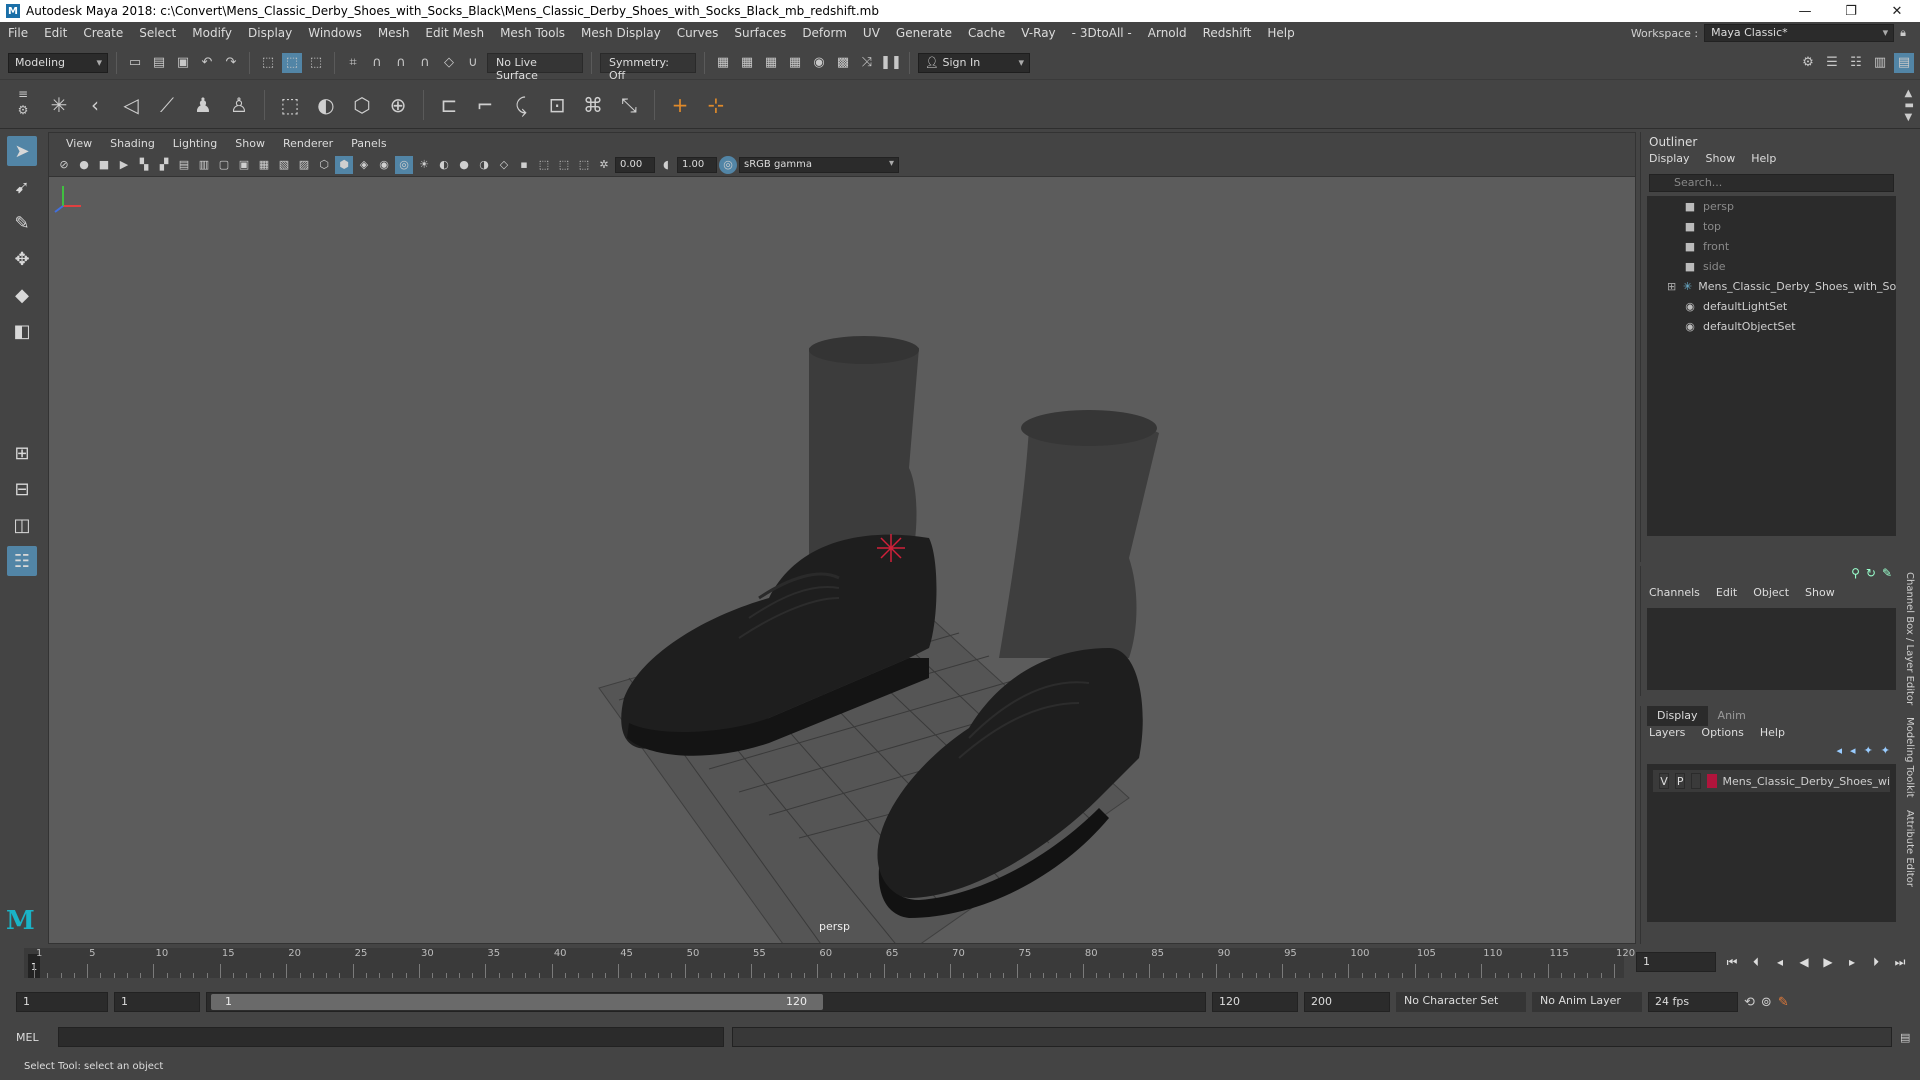 Image resolution: width=1920 pixels, height=1080 pixels. I want to click on animation-start-field: 1, so click(62, 1002).